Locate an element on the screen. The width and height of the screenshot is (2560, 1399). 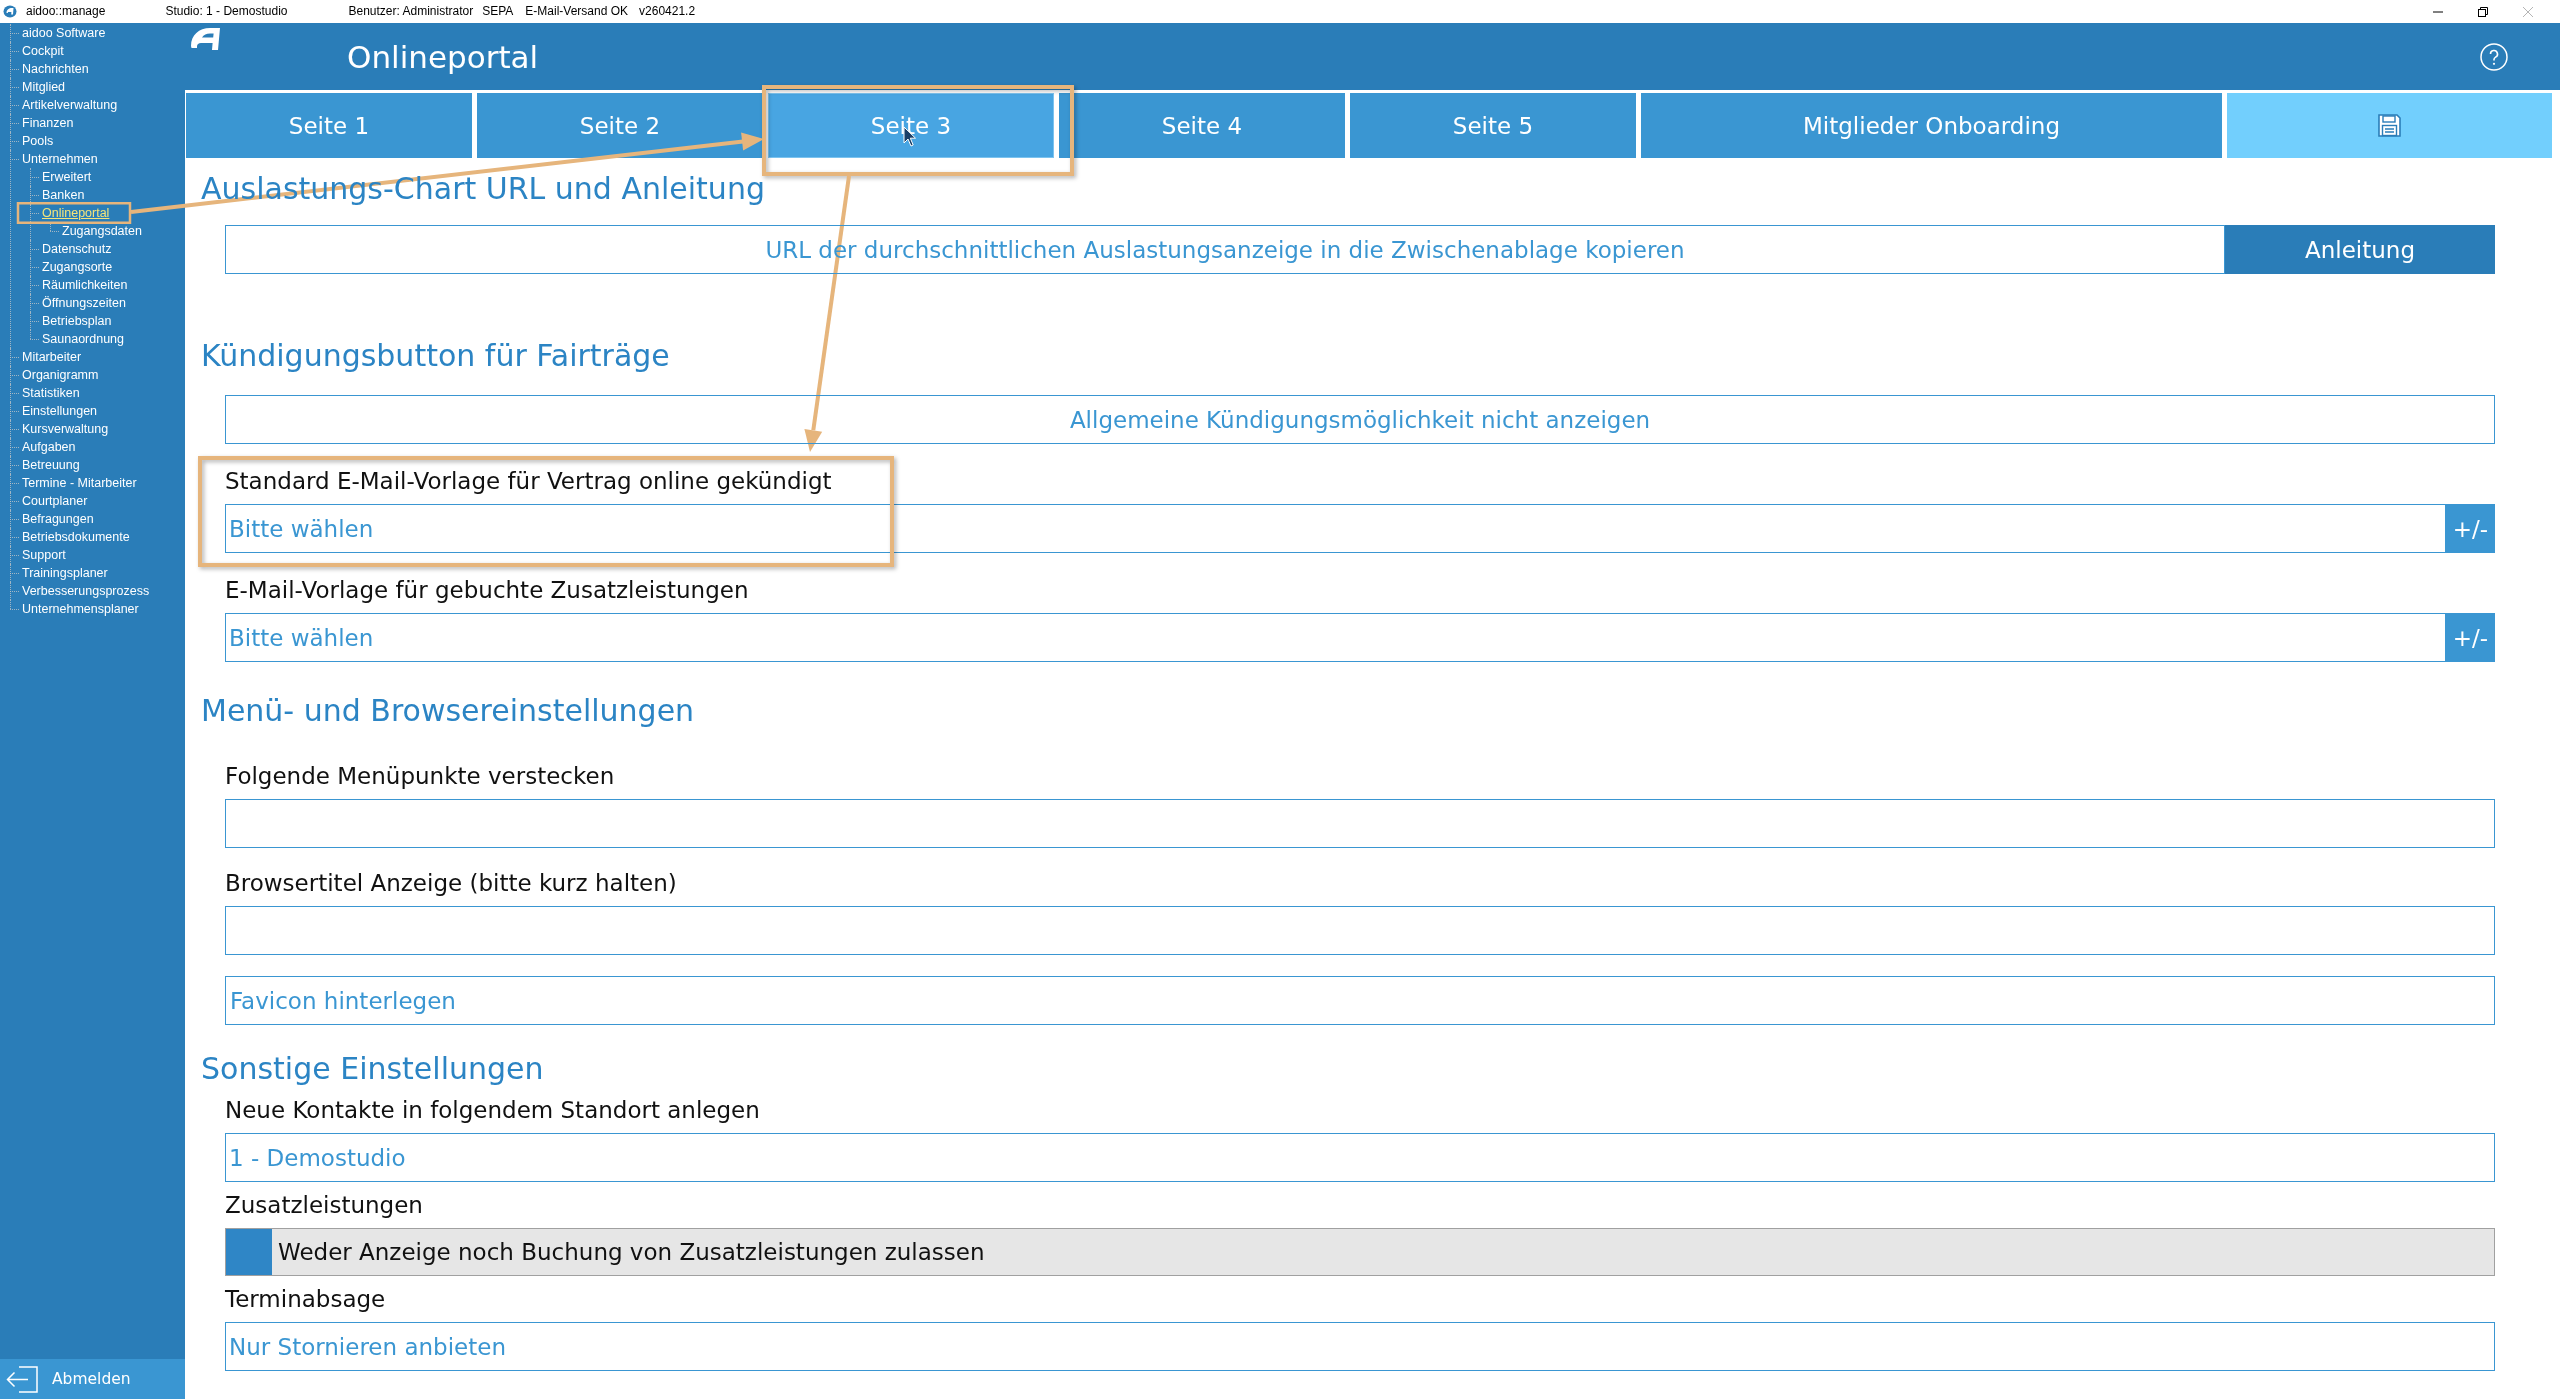
user-name: Benutzer: Administrator is located at coordinates (411, 11).